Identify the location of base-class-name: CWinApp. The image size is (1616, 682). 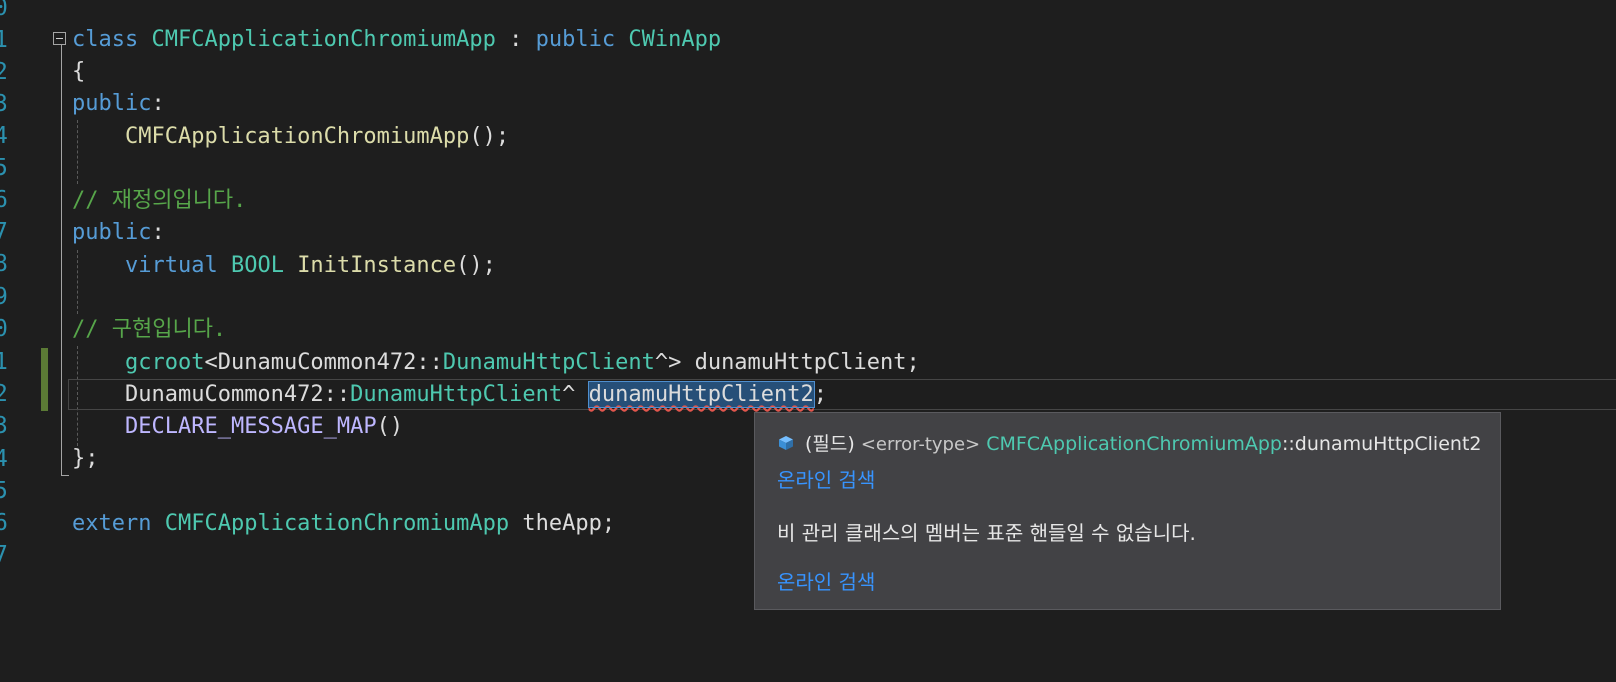
(675, 39).